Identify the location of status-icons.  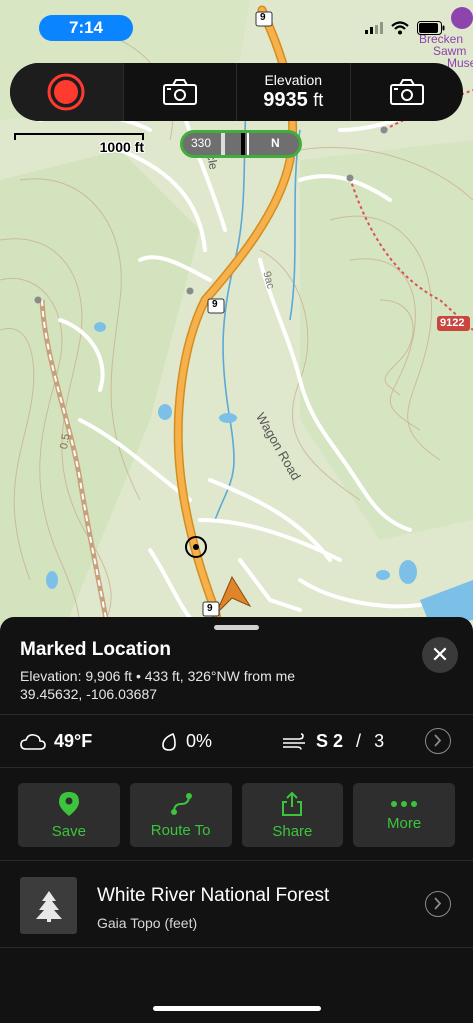
(405, 28).